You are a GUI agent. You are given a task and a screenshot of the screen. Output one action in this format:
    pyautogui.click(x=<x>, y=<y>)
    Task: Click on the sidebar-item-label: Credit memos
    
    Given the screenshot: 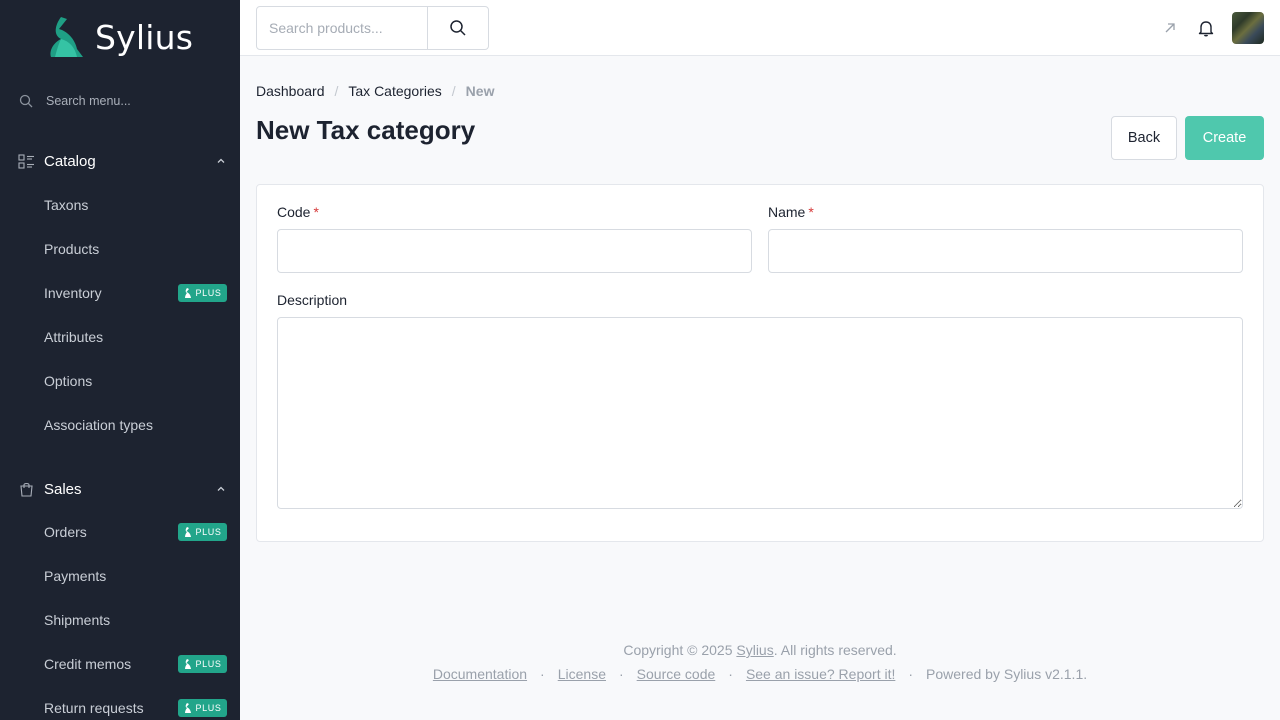 What is the action you would take?
    pyautogui.click(x=88, y=664)
    